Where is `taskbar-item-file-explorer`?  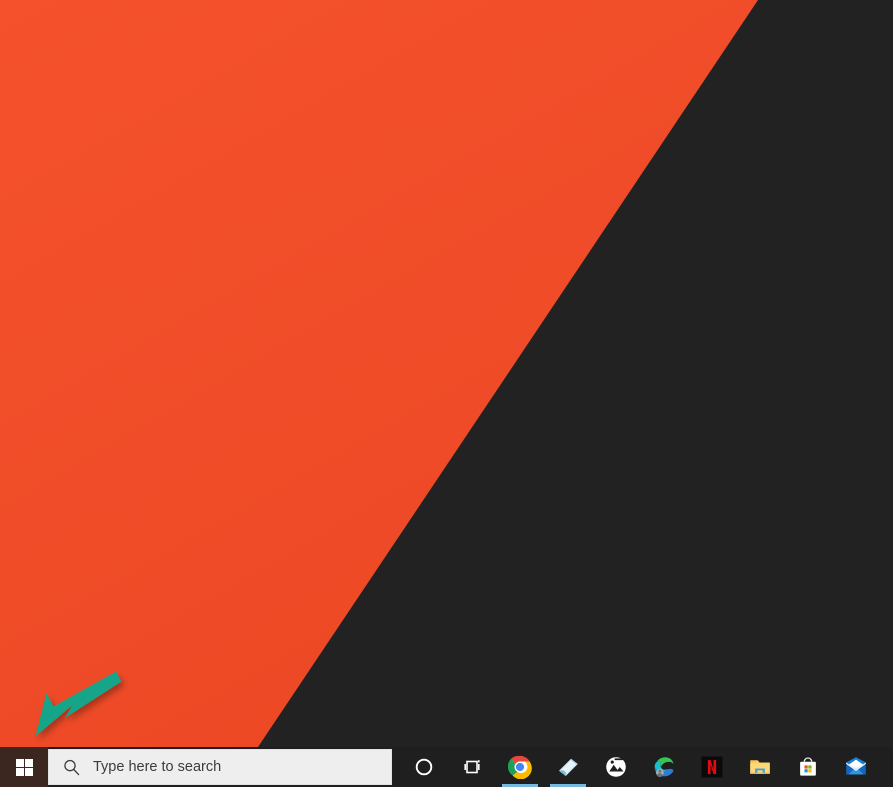
taskbar-item-file-explorer is located at coordinates (760, 767).